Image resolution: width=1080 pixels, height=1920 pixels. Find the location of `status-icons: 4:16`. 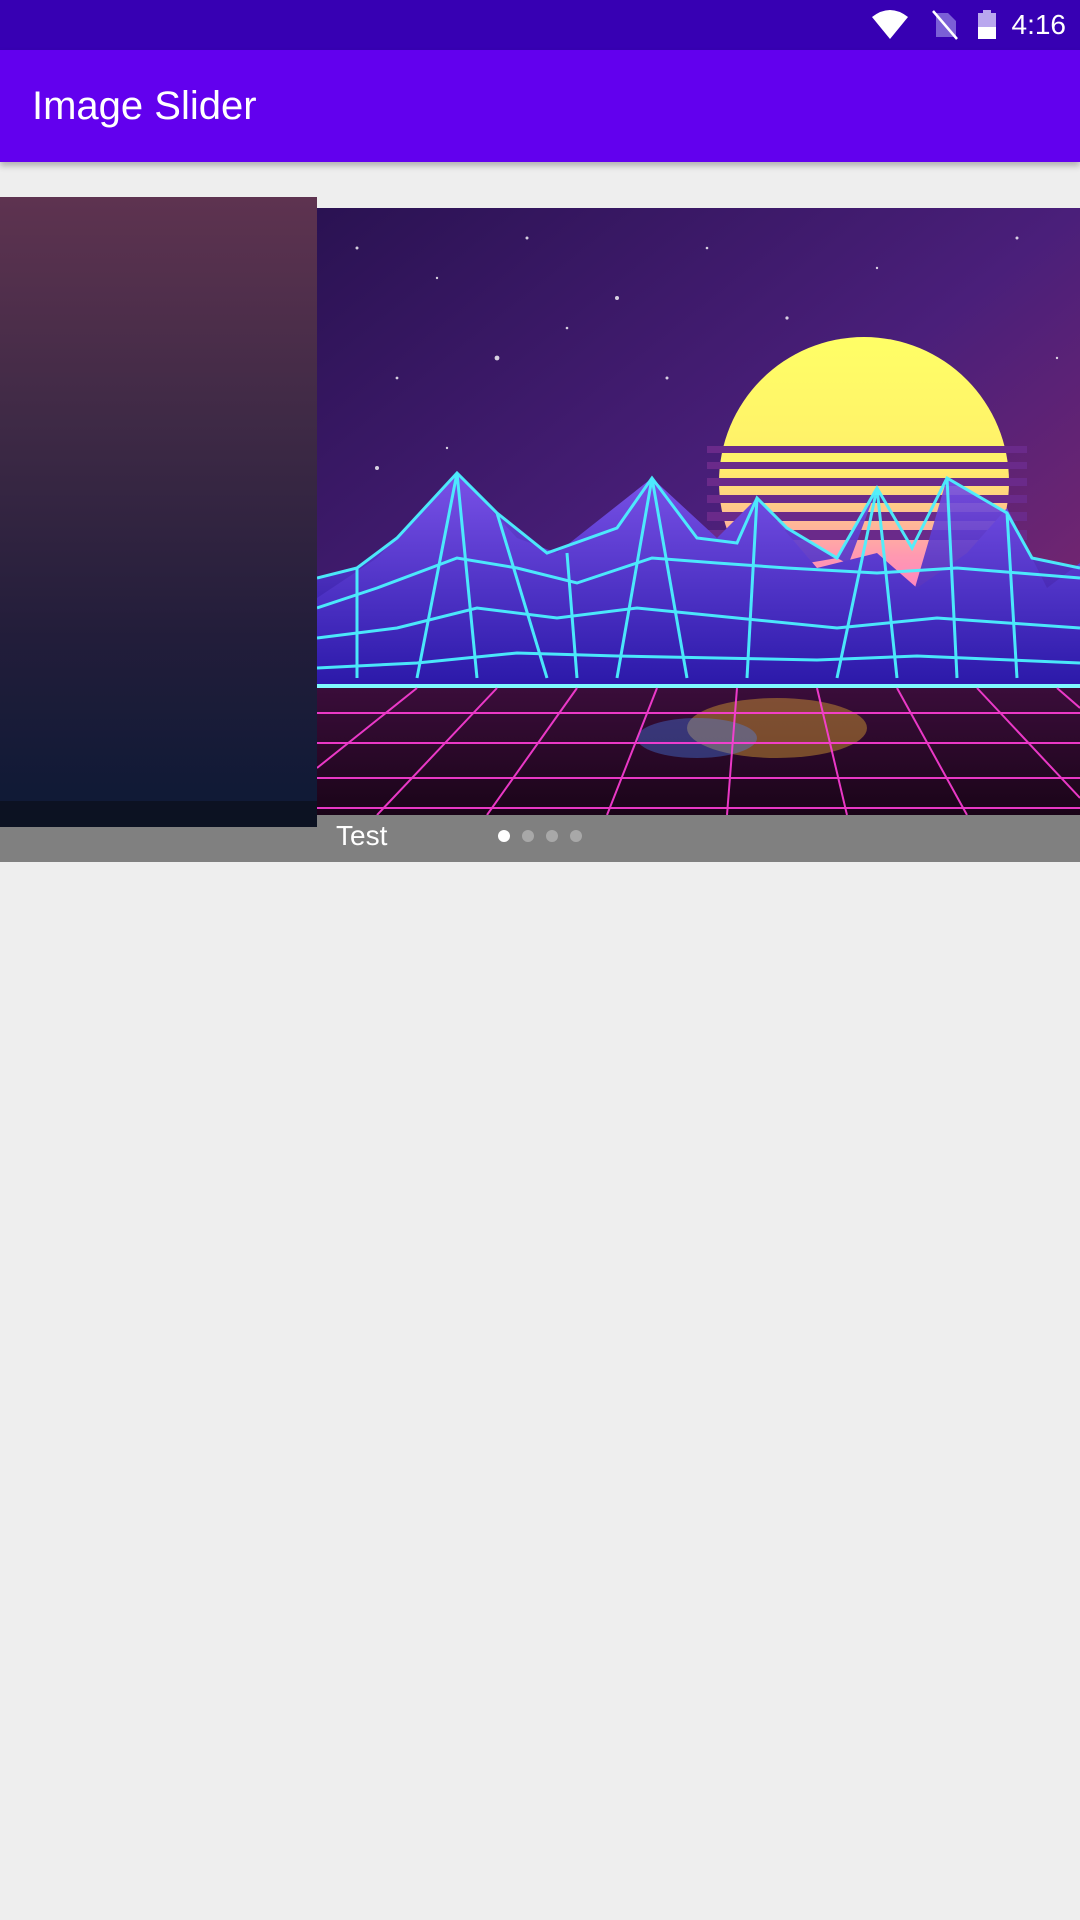

status-icons: 4:16 is located at coordinates (968, 25).